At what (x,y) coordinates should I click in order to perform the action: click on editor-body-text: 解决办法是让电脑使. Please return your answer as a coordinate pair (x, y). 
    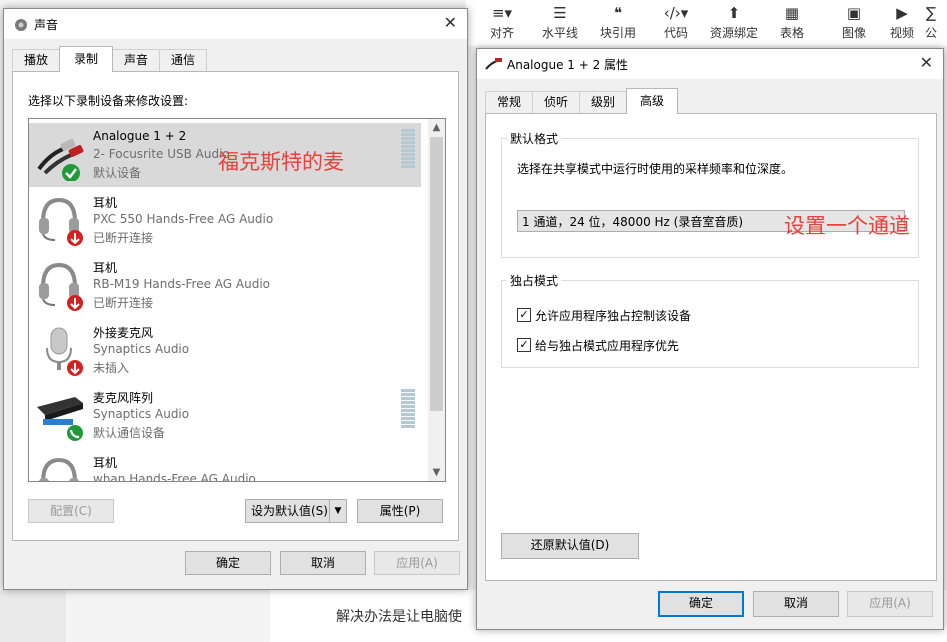
    Looking at the image, I should click on (399, 617).